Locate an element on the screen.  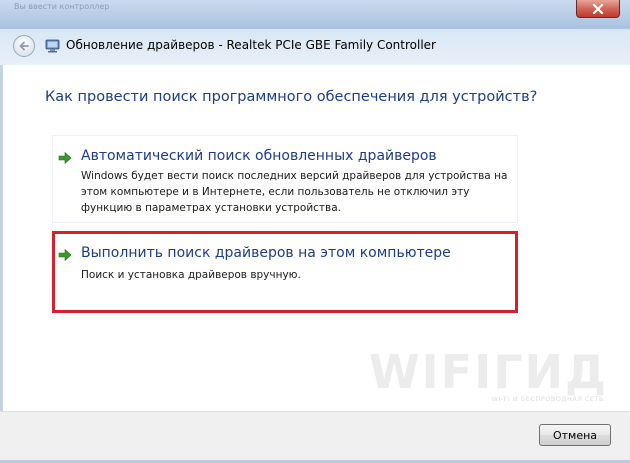
option-browse-computer-description: Поиск и установка драйверов вручную. is located at coordinates (191, 275).